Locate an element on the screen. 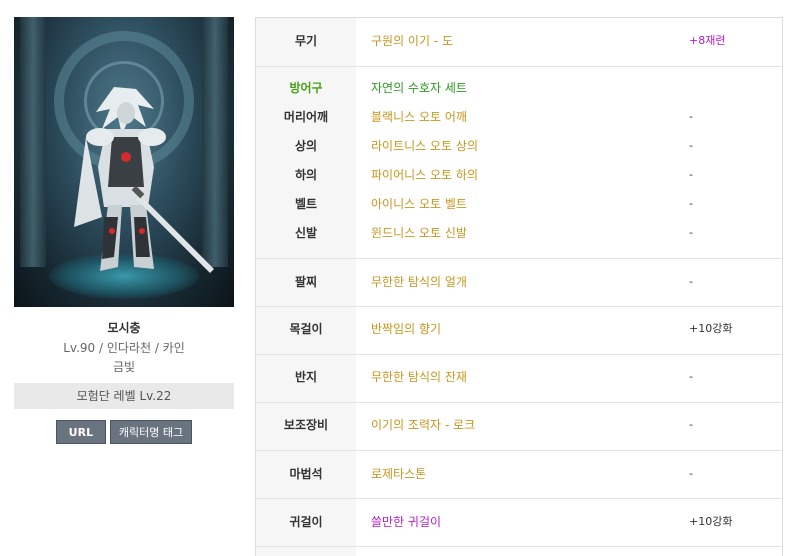 The image size is (796, 556). character-level-job-server: Lv.90 / 인다라천 / 카인 is located at coordinates (124, 348).